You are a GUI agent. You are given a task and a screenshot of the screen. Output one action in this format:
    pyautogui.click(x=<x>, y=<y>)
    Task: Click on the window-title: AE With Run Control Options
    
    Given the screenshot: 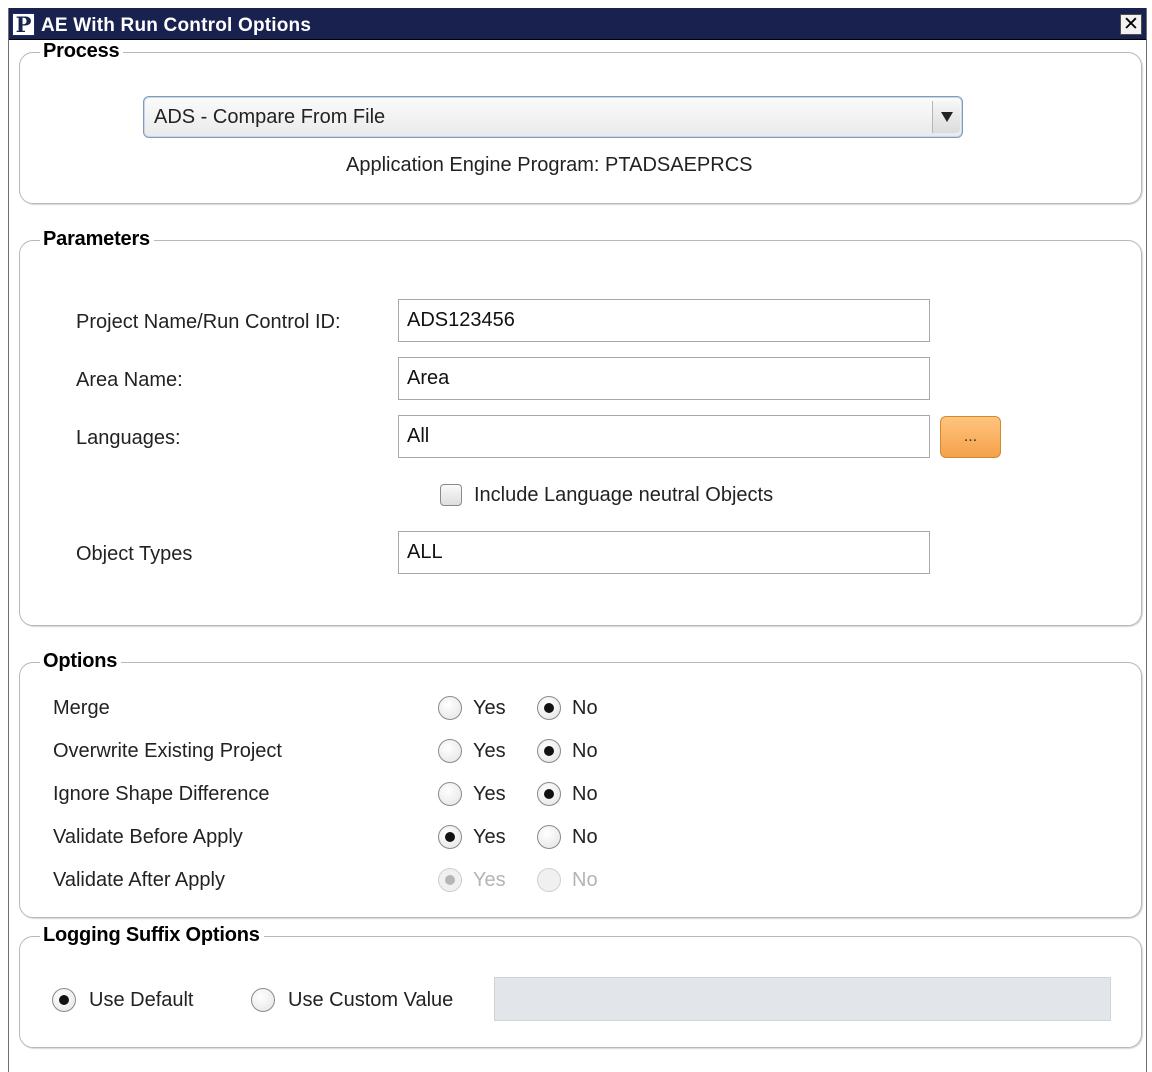 What is the action you would take?
    pyautogui.click(x=176, y=25)
    